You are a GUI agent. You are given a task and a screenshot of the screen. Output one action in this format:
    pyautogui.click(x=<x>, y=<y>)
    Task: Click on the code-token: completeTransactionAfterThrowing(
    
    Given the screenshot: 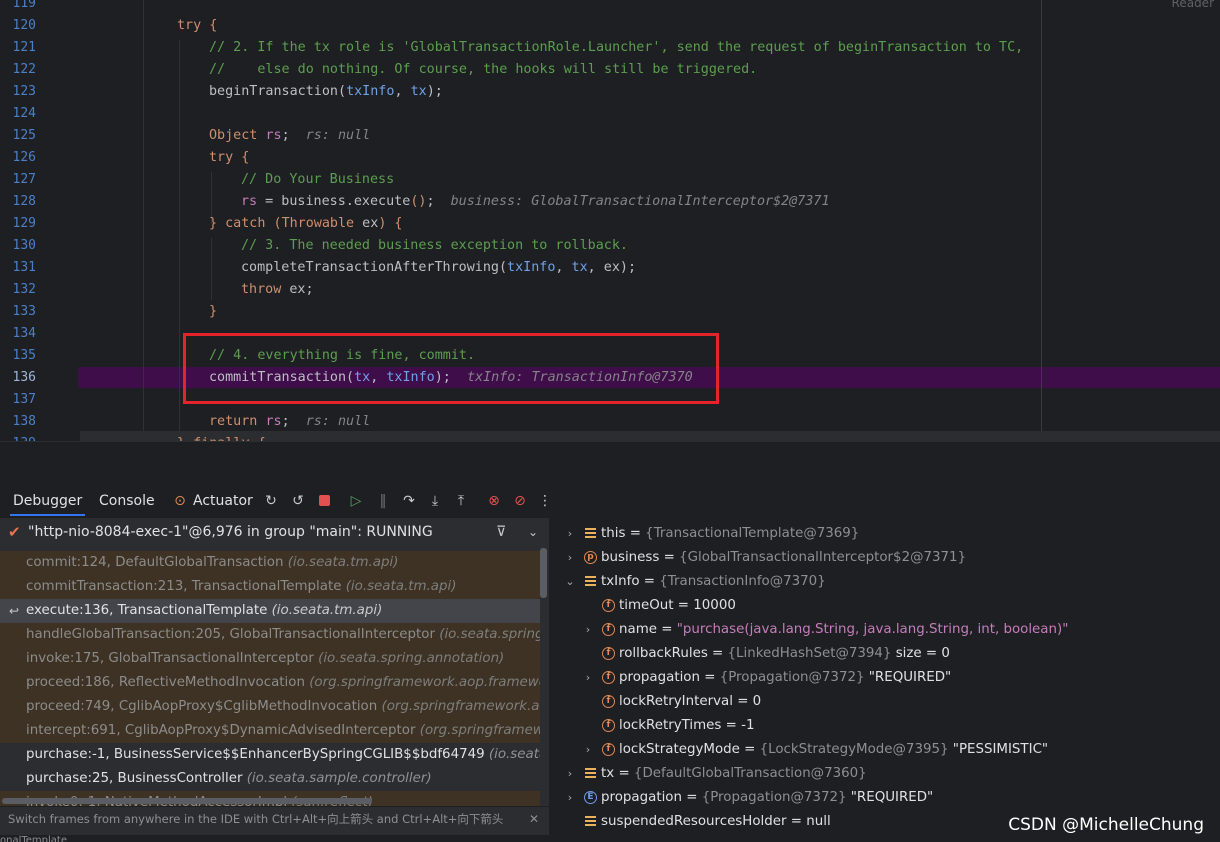 What is the action you would take?
    pyautogui.click(x=374, y=267)
    